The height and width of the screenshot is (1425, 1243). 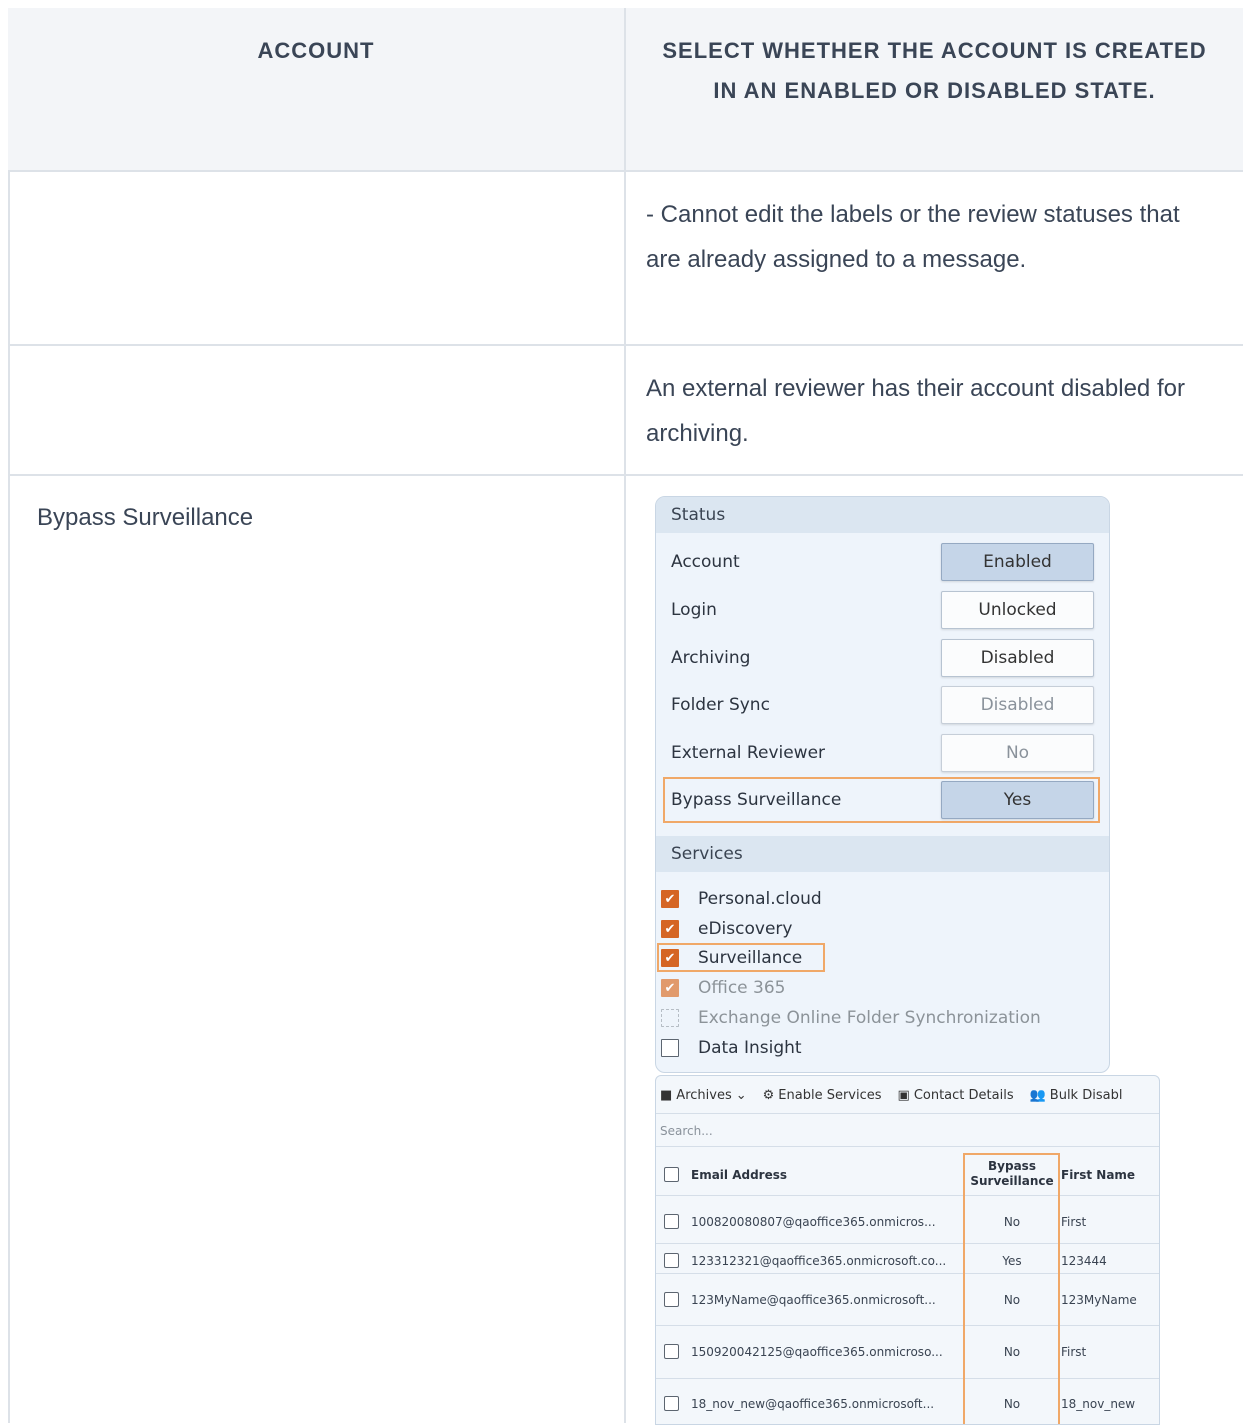 I want to click on chevron-down-icon: ⌄, so click(x=741, y=1095).